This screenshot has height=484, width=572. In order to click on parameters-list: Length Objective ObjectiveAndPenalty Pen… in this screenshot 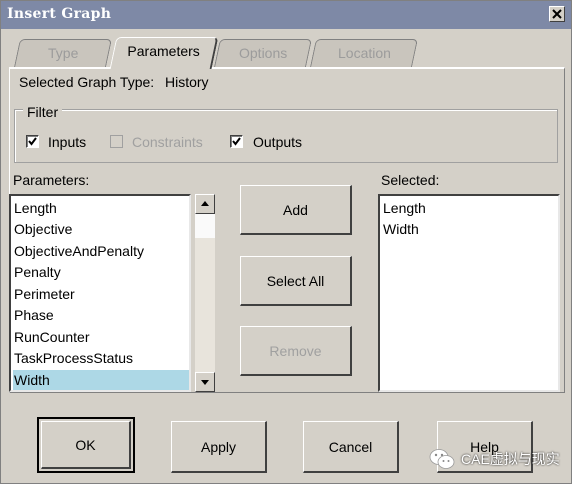, I will do `click(100, 293)`.